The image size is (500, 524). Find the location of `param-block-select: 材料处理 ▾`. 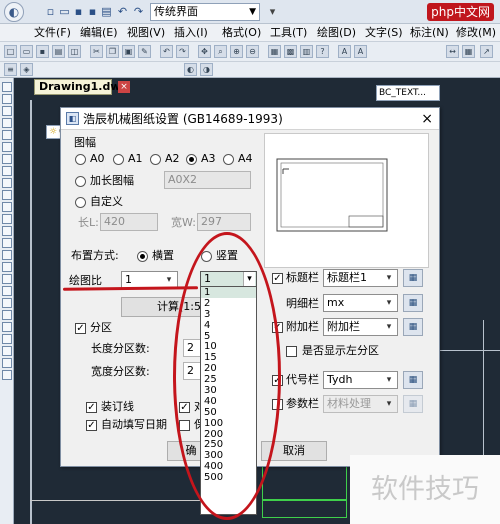

param-block-select: 材料处理 ▾ is located at coordinates (360, 404).